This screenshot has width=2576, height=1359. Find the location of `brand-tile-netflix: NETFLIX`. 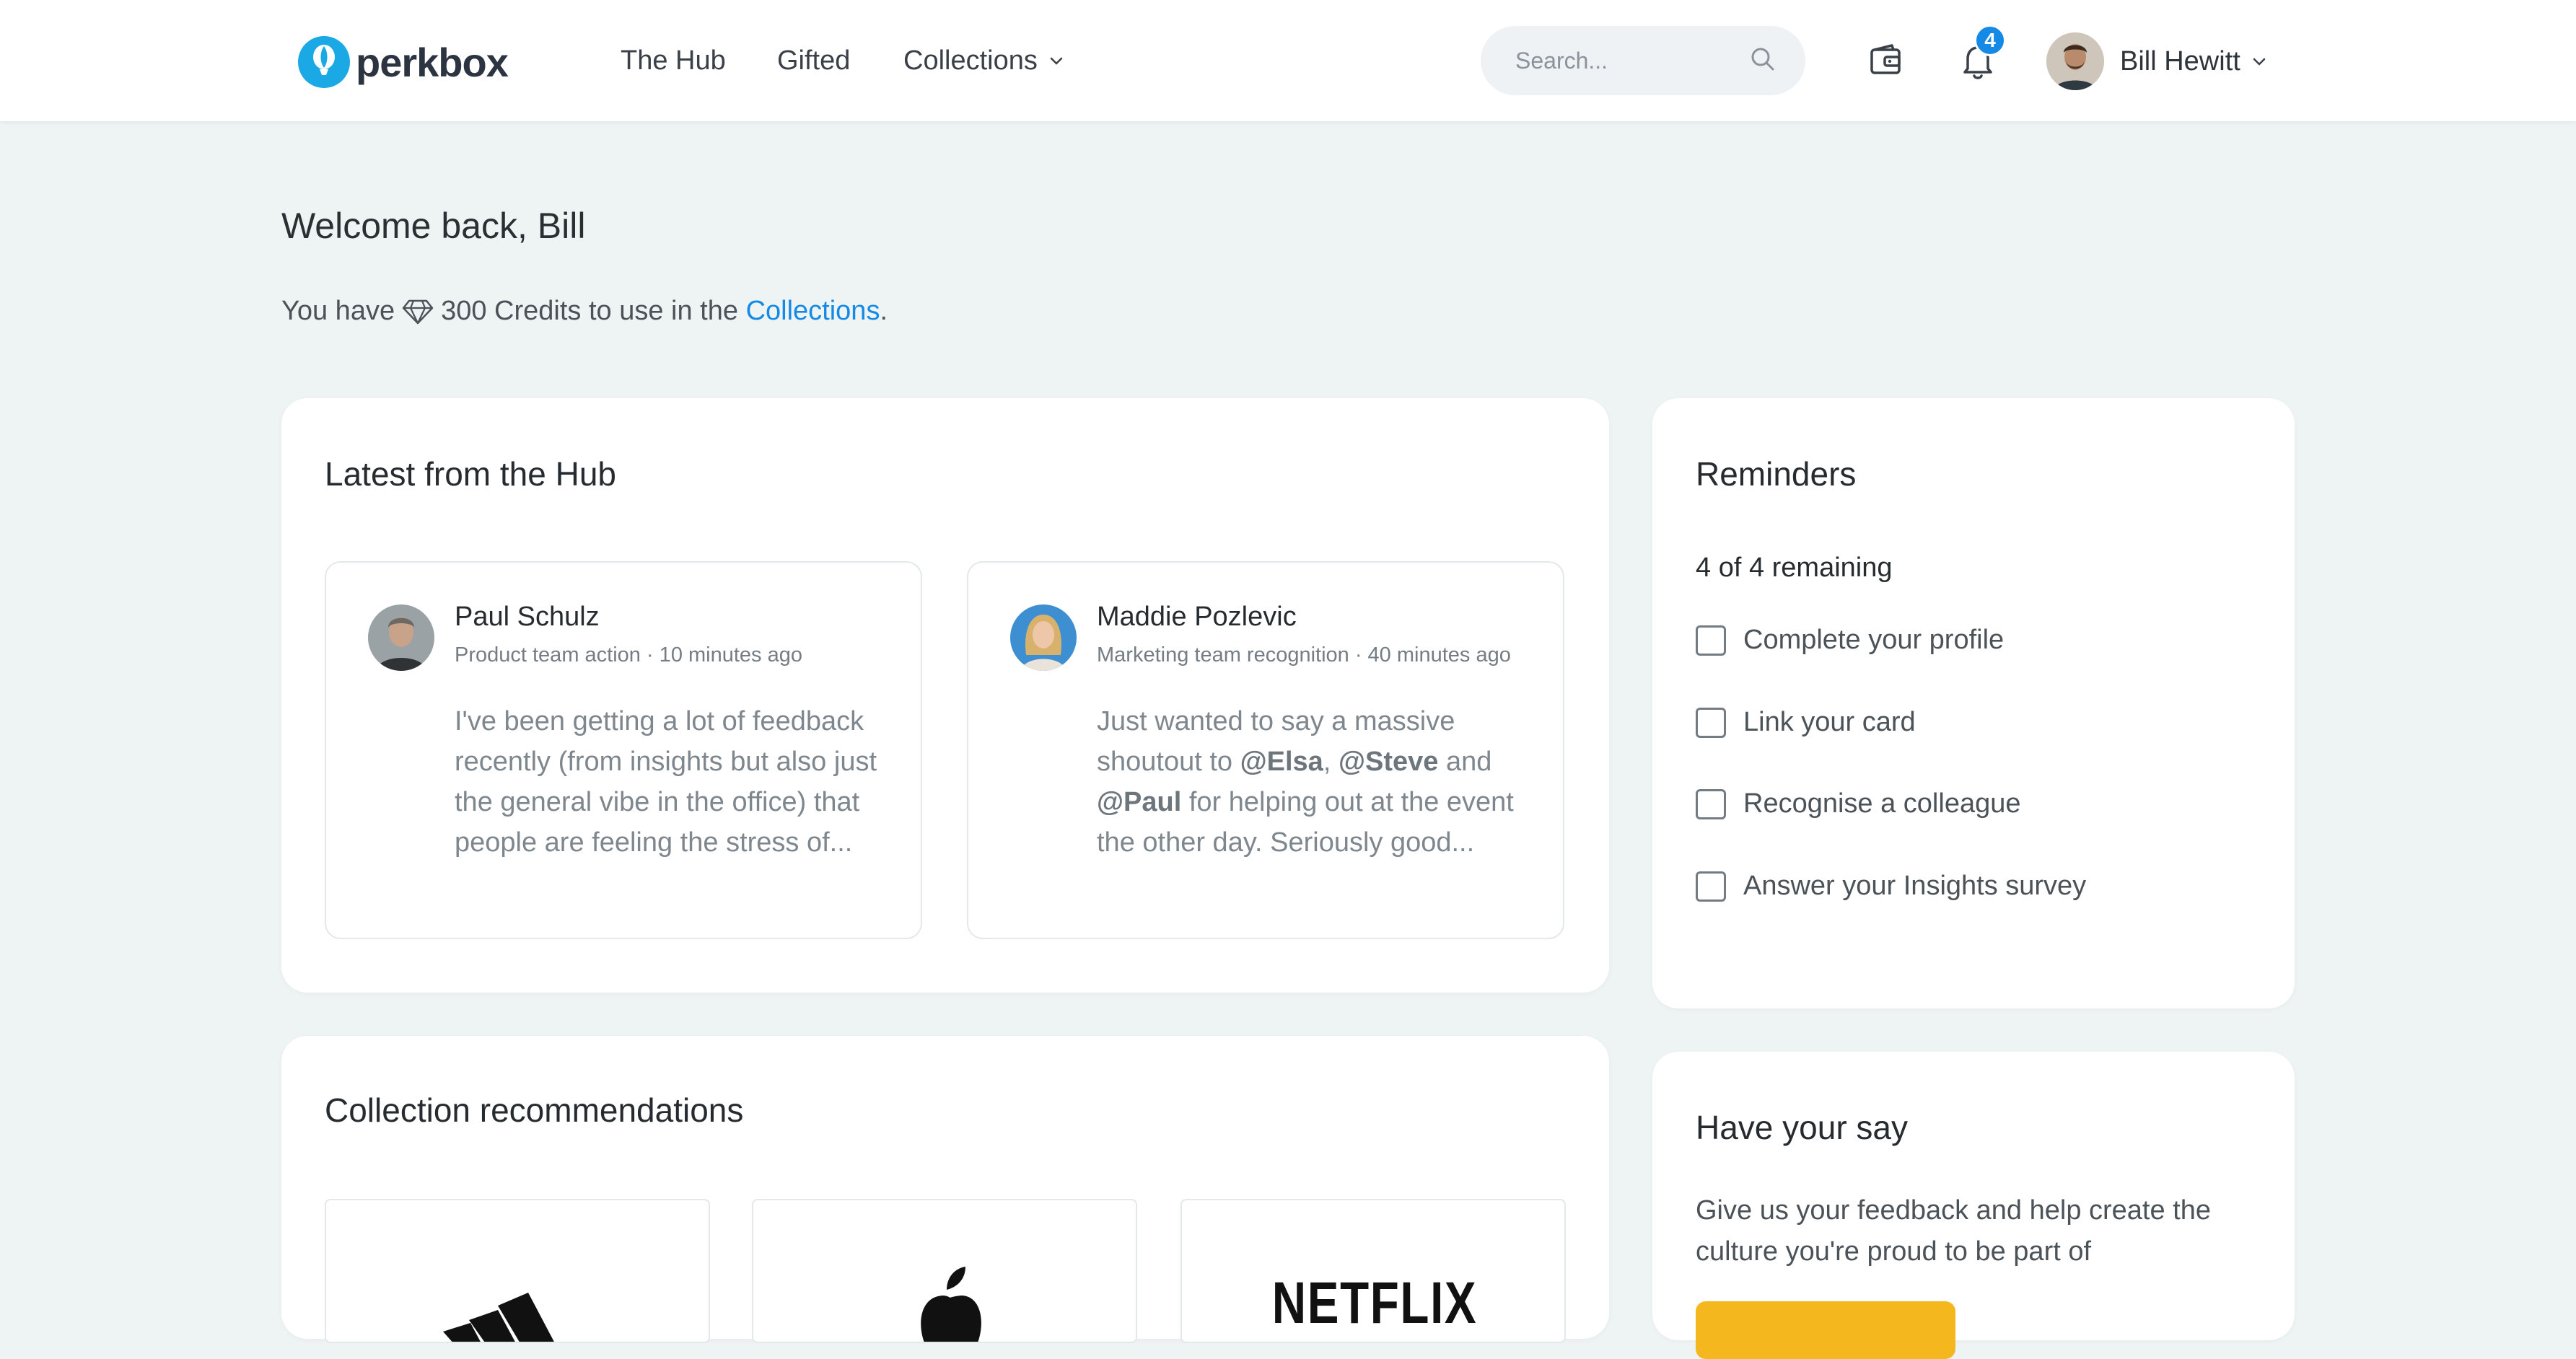

brand-tile-netflix: NETFLIX is located at coordinates (1373, 1271).